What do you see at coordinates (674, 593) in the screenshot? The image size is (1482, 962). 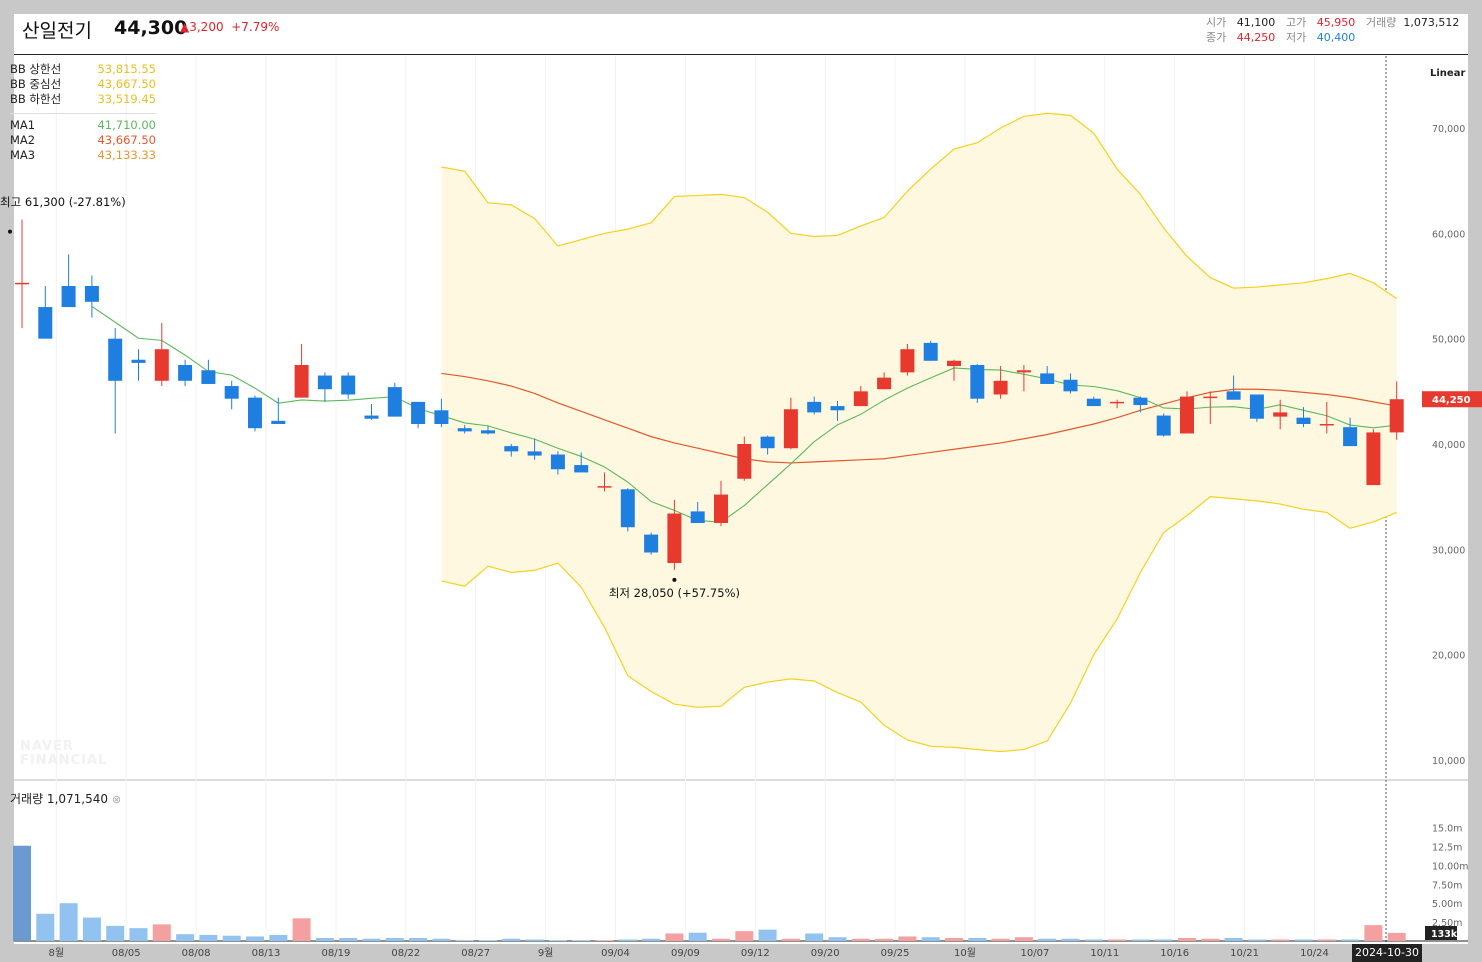 I see `low-annotation: 최저 28,050 (+57.75%)` at bounding box center [674, 593].